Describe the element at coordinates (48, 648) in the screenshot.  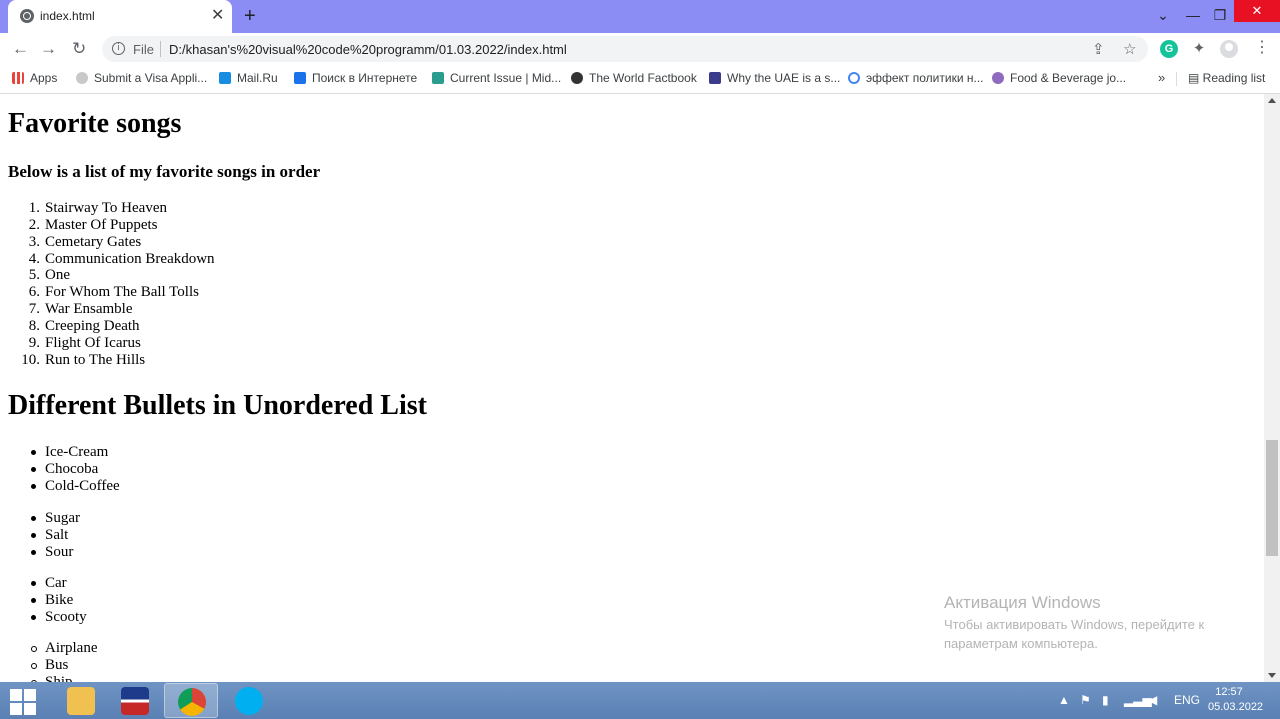
I see `list-item: Airplane` at that location.